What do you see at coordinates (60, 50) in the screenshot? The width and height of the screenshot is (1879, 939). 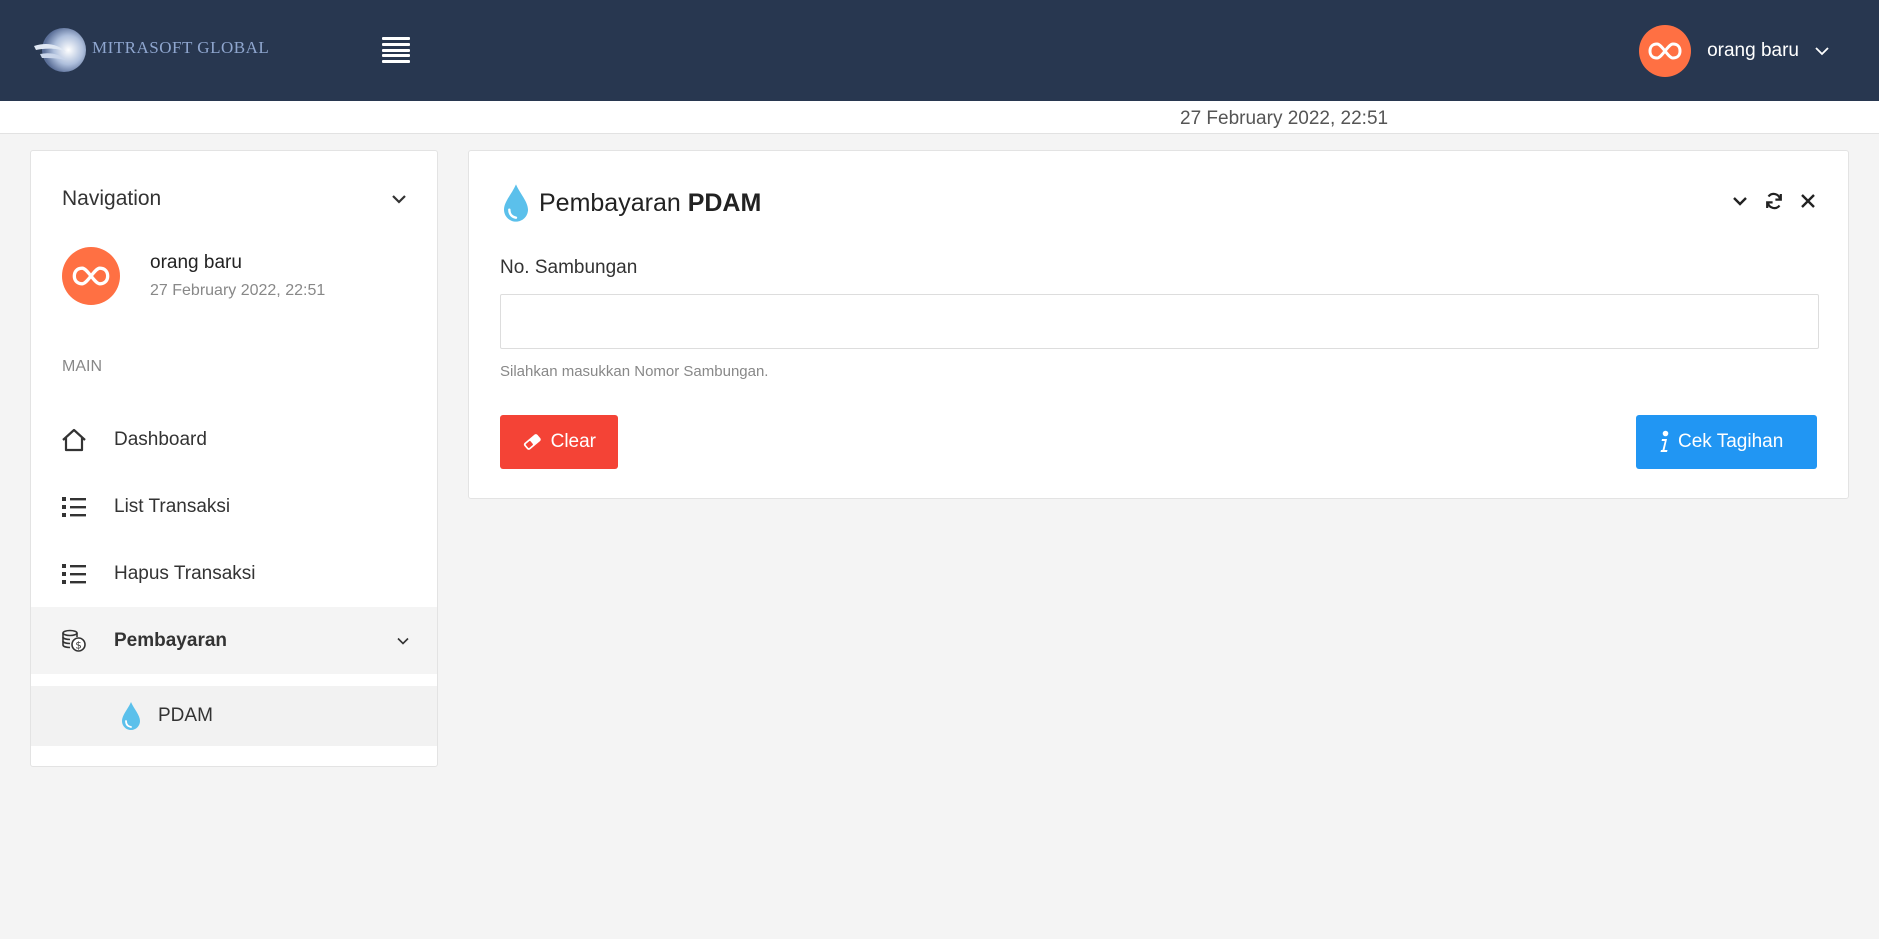 I see `bird-logo-icon` at bounding box center [60, 50].